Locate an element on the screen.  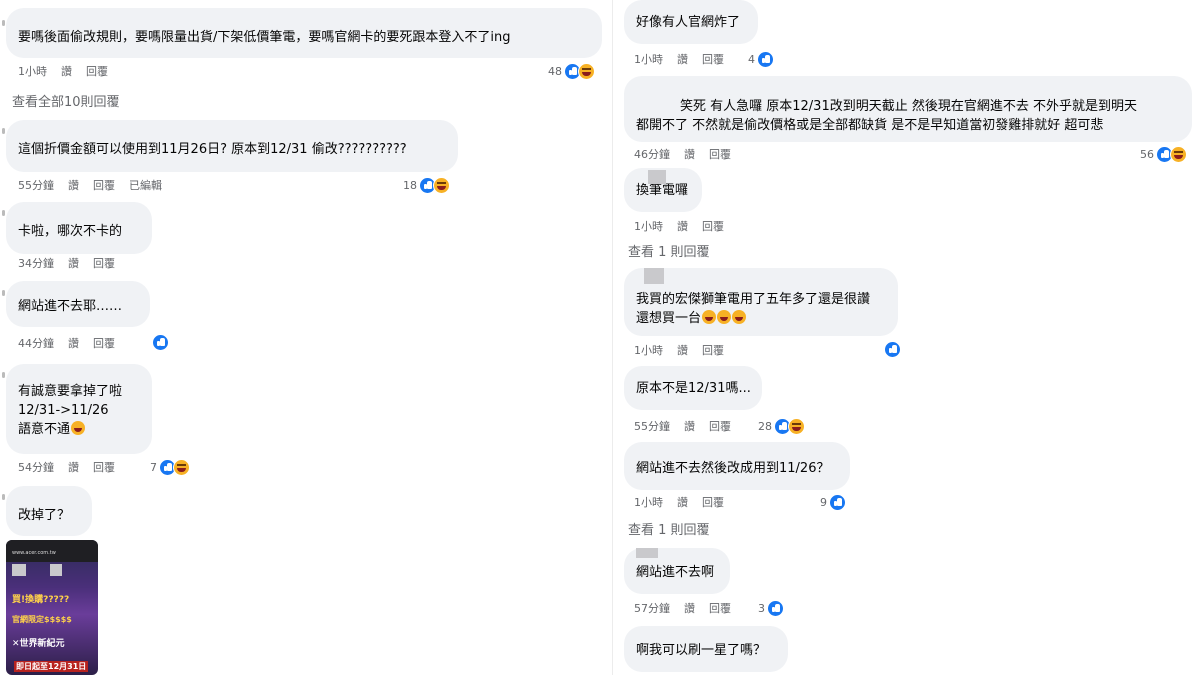
comment-text: 卡啦，哪次不卡的 is located at coordinates (70, 231).